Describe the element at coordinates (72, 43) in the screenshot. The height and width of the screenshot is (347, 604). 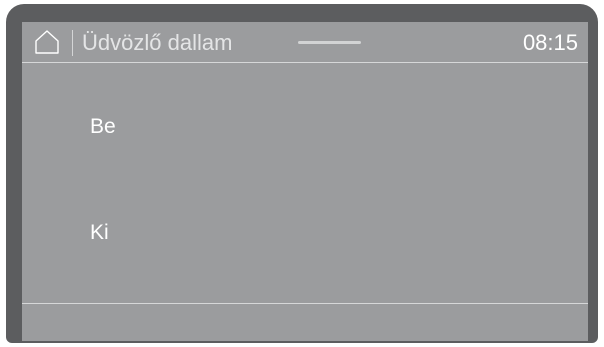
I see `header-divider` at that location.